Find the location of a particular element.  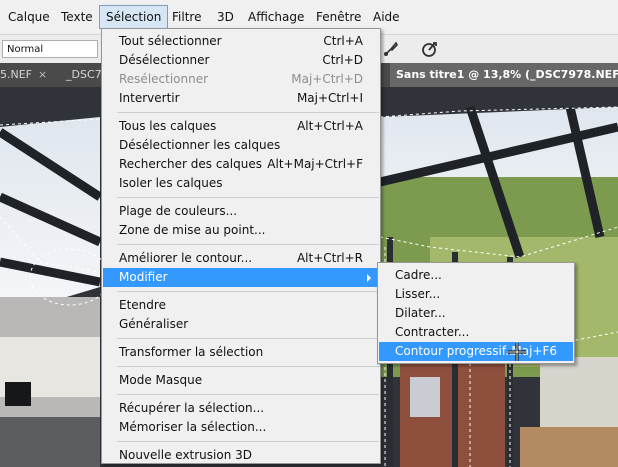

menu-item-nouvelle-extrusion-3d: Nouvelle extrusion 3D is located at coordinates (241, 455).